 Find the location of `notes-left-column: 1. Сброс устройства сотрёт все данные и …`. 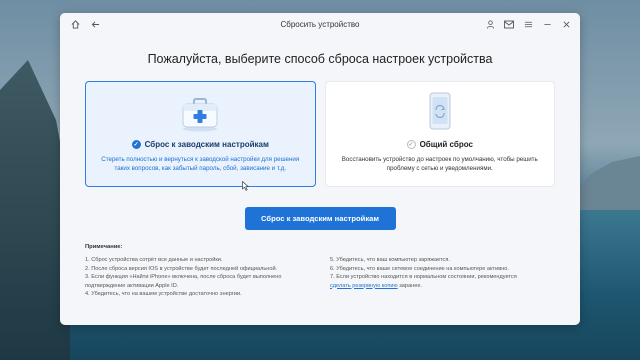

notes-left-column: 1. Сброс устройства сотрёт все данные и … is located at coordinates (197, 277).